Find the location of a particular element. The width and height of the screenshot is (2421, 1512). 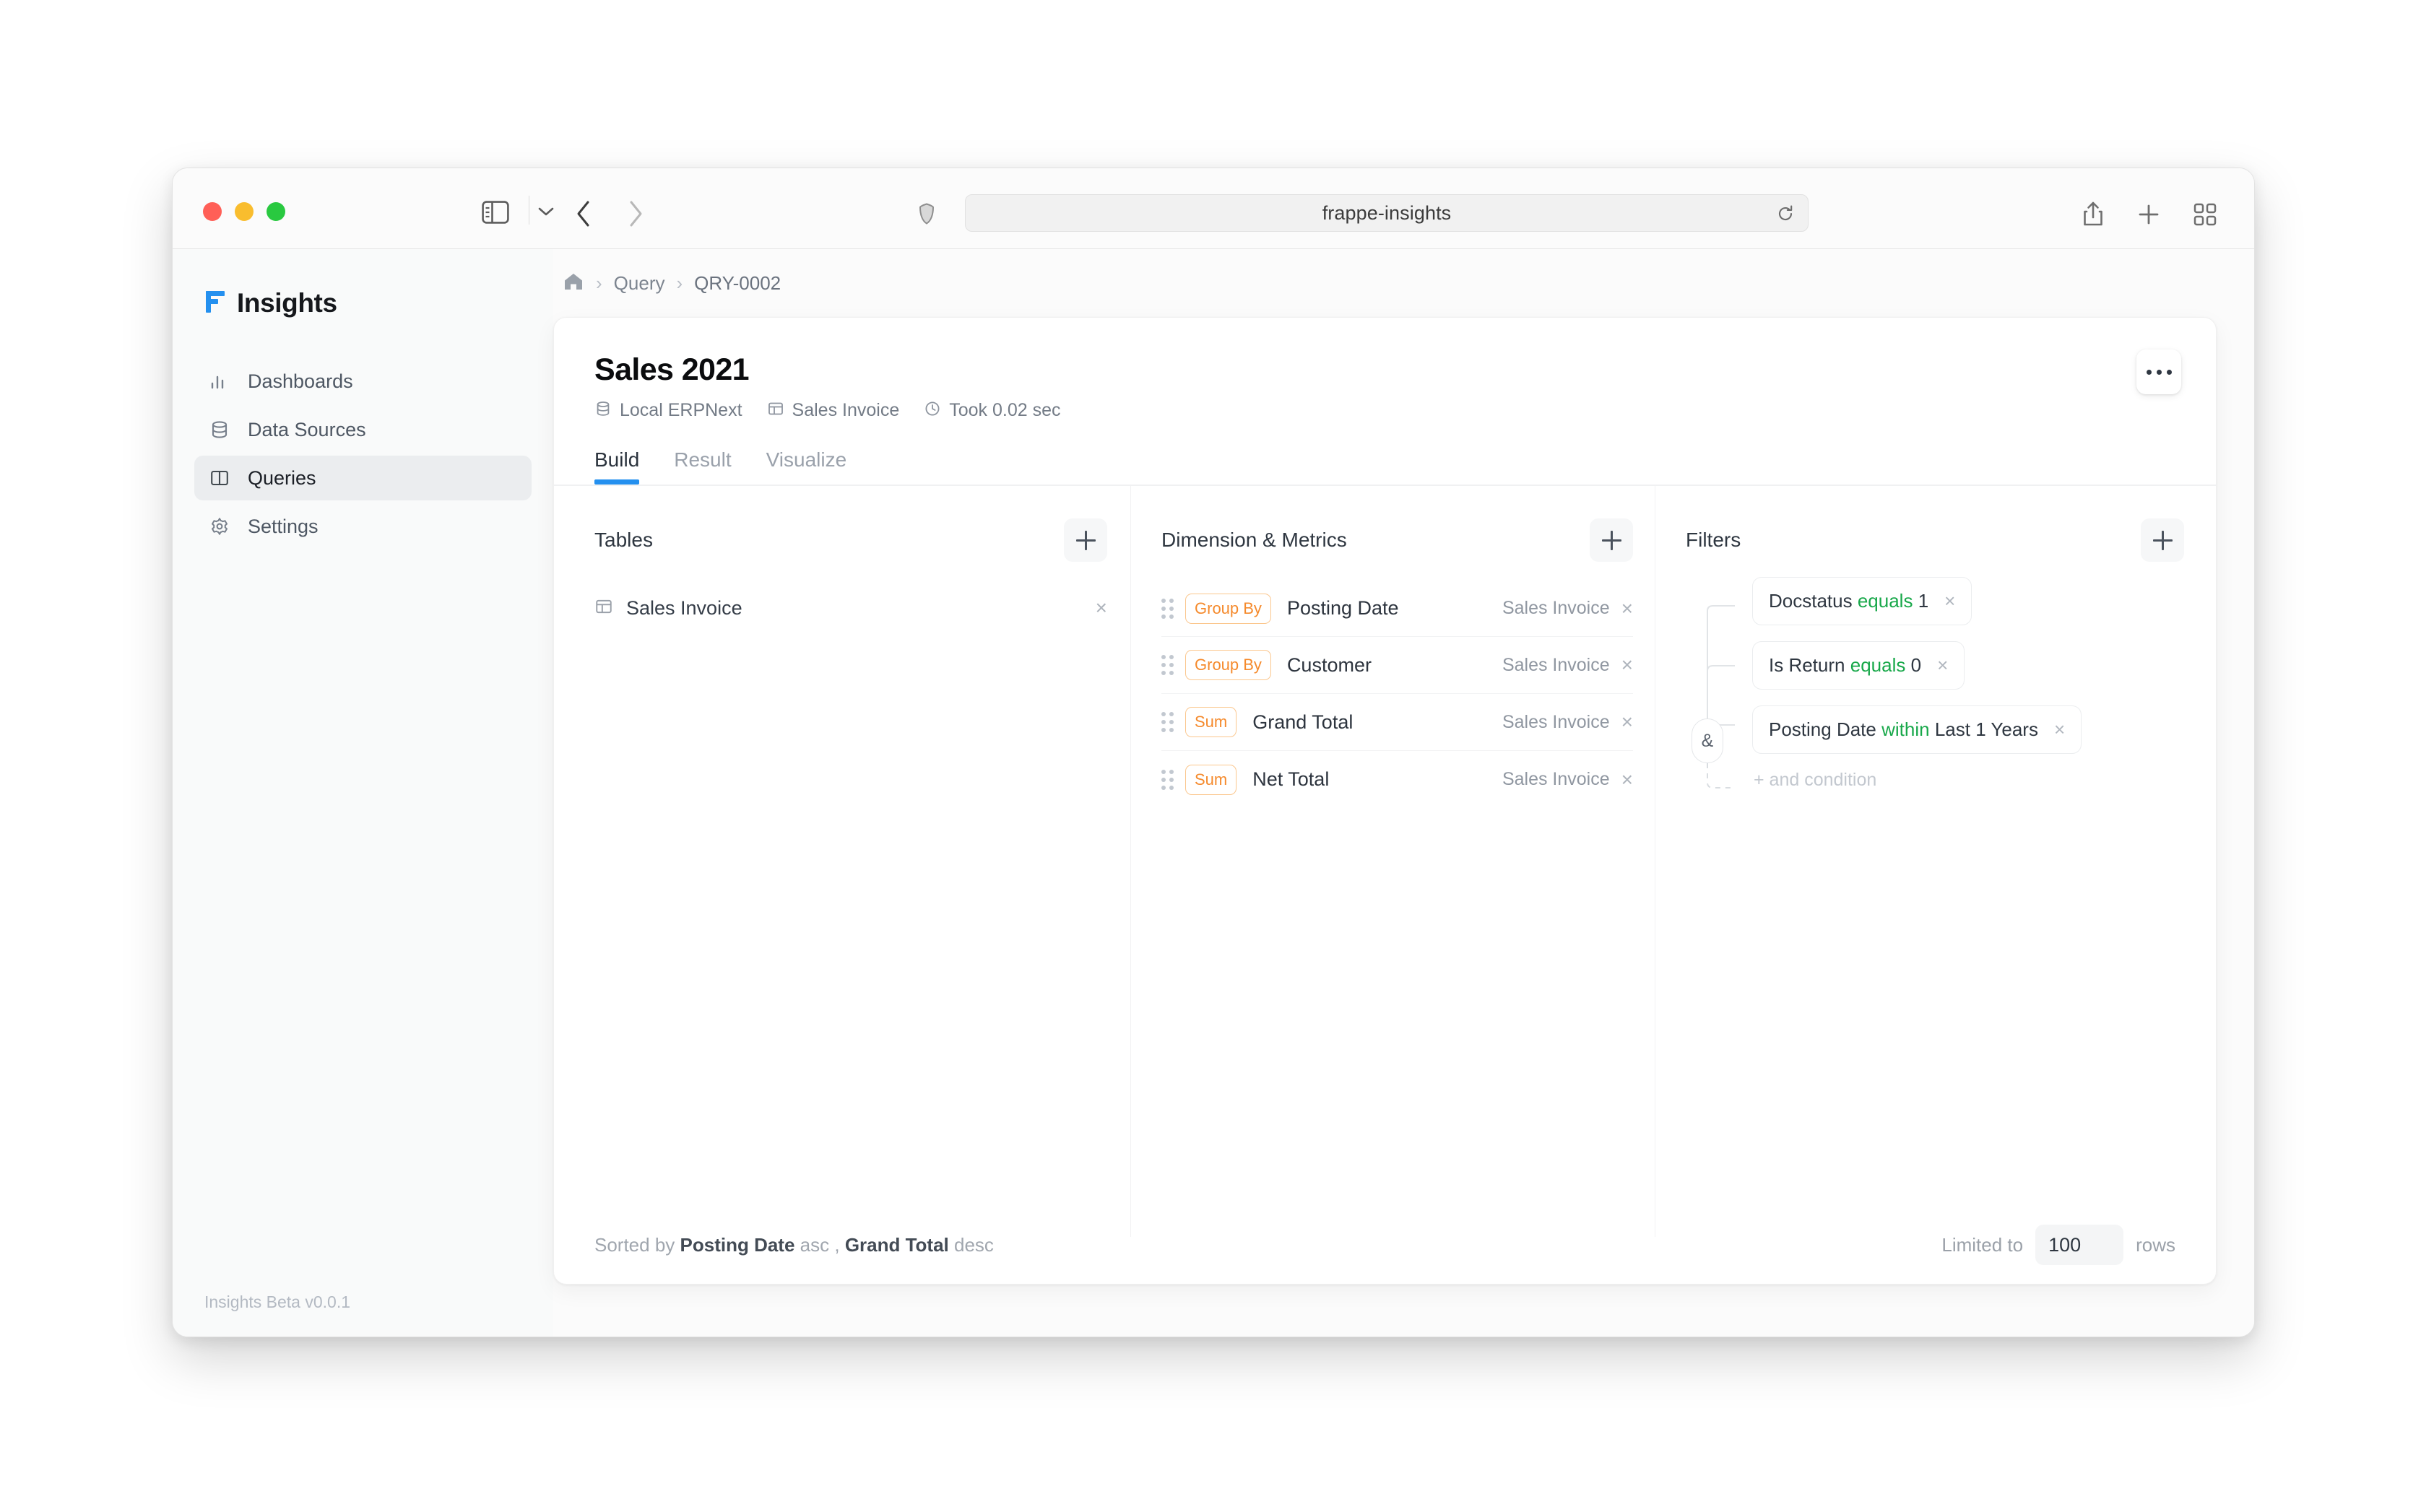

sidebar-item-settings: Settings is located at coordinates (363, 526).